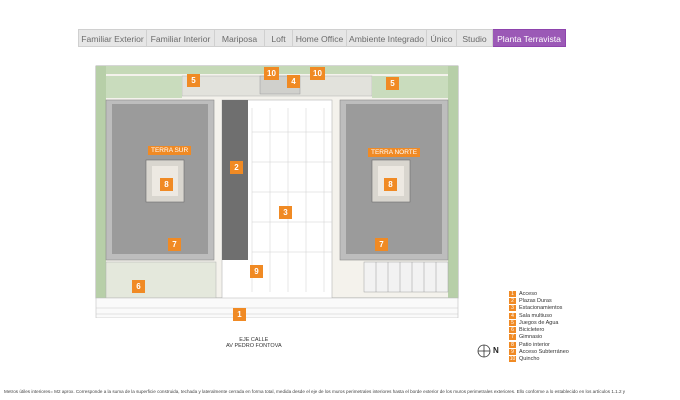 This screenshot has height=400, width=680. What do you see at coordinates (390, 184) in the screenshot?
I see `badge-8-right: 8` at bounding box center [390, 184].